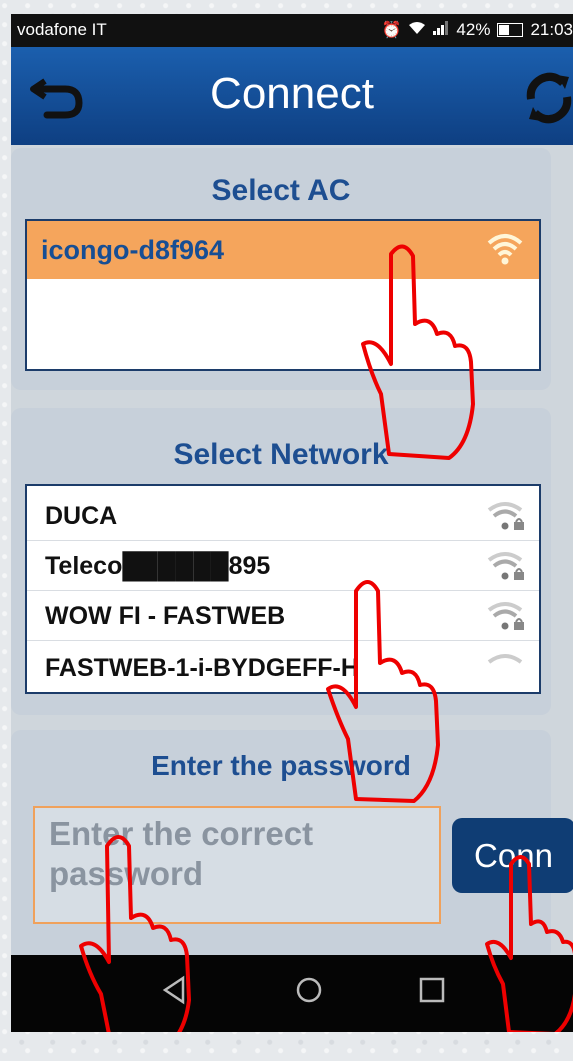 The width and height of the screenshot is (573, 1061). I want to click on carrier-label: vodafone IT, so click(62, 29).